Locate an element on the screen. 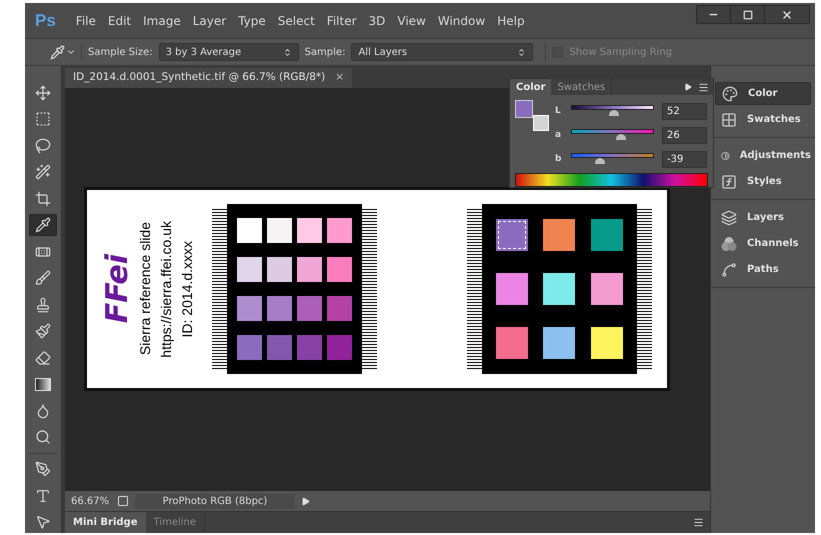 Image resolution: width=821 pixels, height=535 pixels. palette-icon is located at coordinates (730, 94).